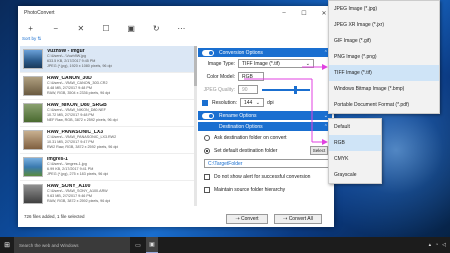 This screenshot has height=253, width=450. Describe the element at coordinates (286, 104) in the screenshot. I see `callout-arrows` at that location.